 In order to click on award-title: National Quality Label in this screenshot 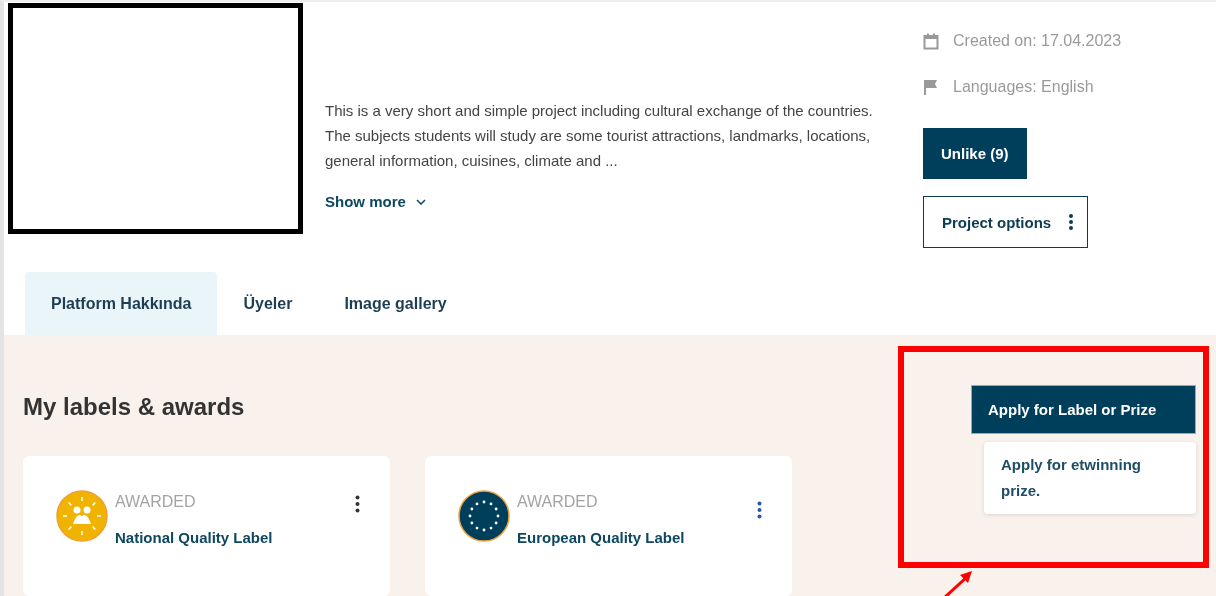, I will do `click(194, 537)`.